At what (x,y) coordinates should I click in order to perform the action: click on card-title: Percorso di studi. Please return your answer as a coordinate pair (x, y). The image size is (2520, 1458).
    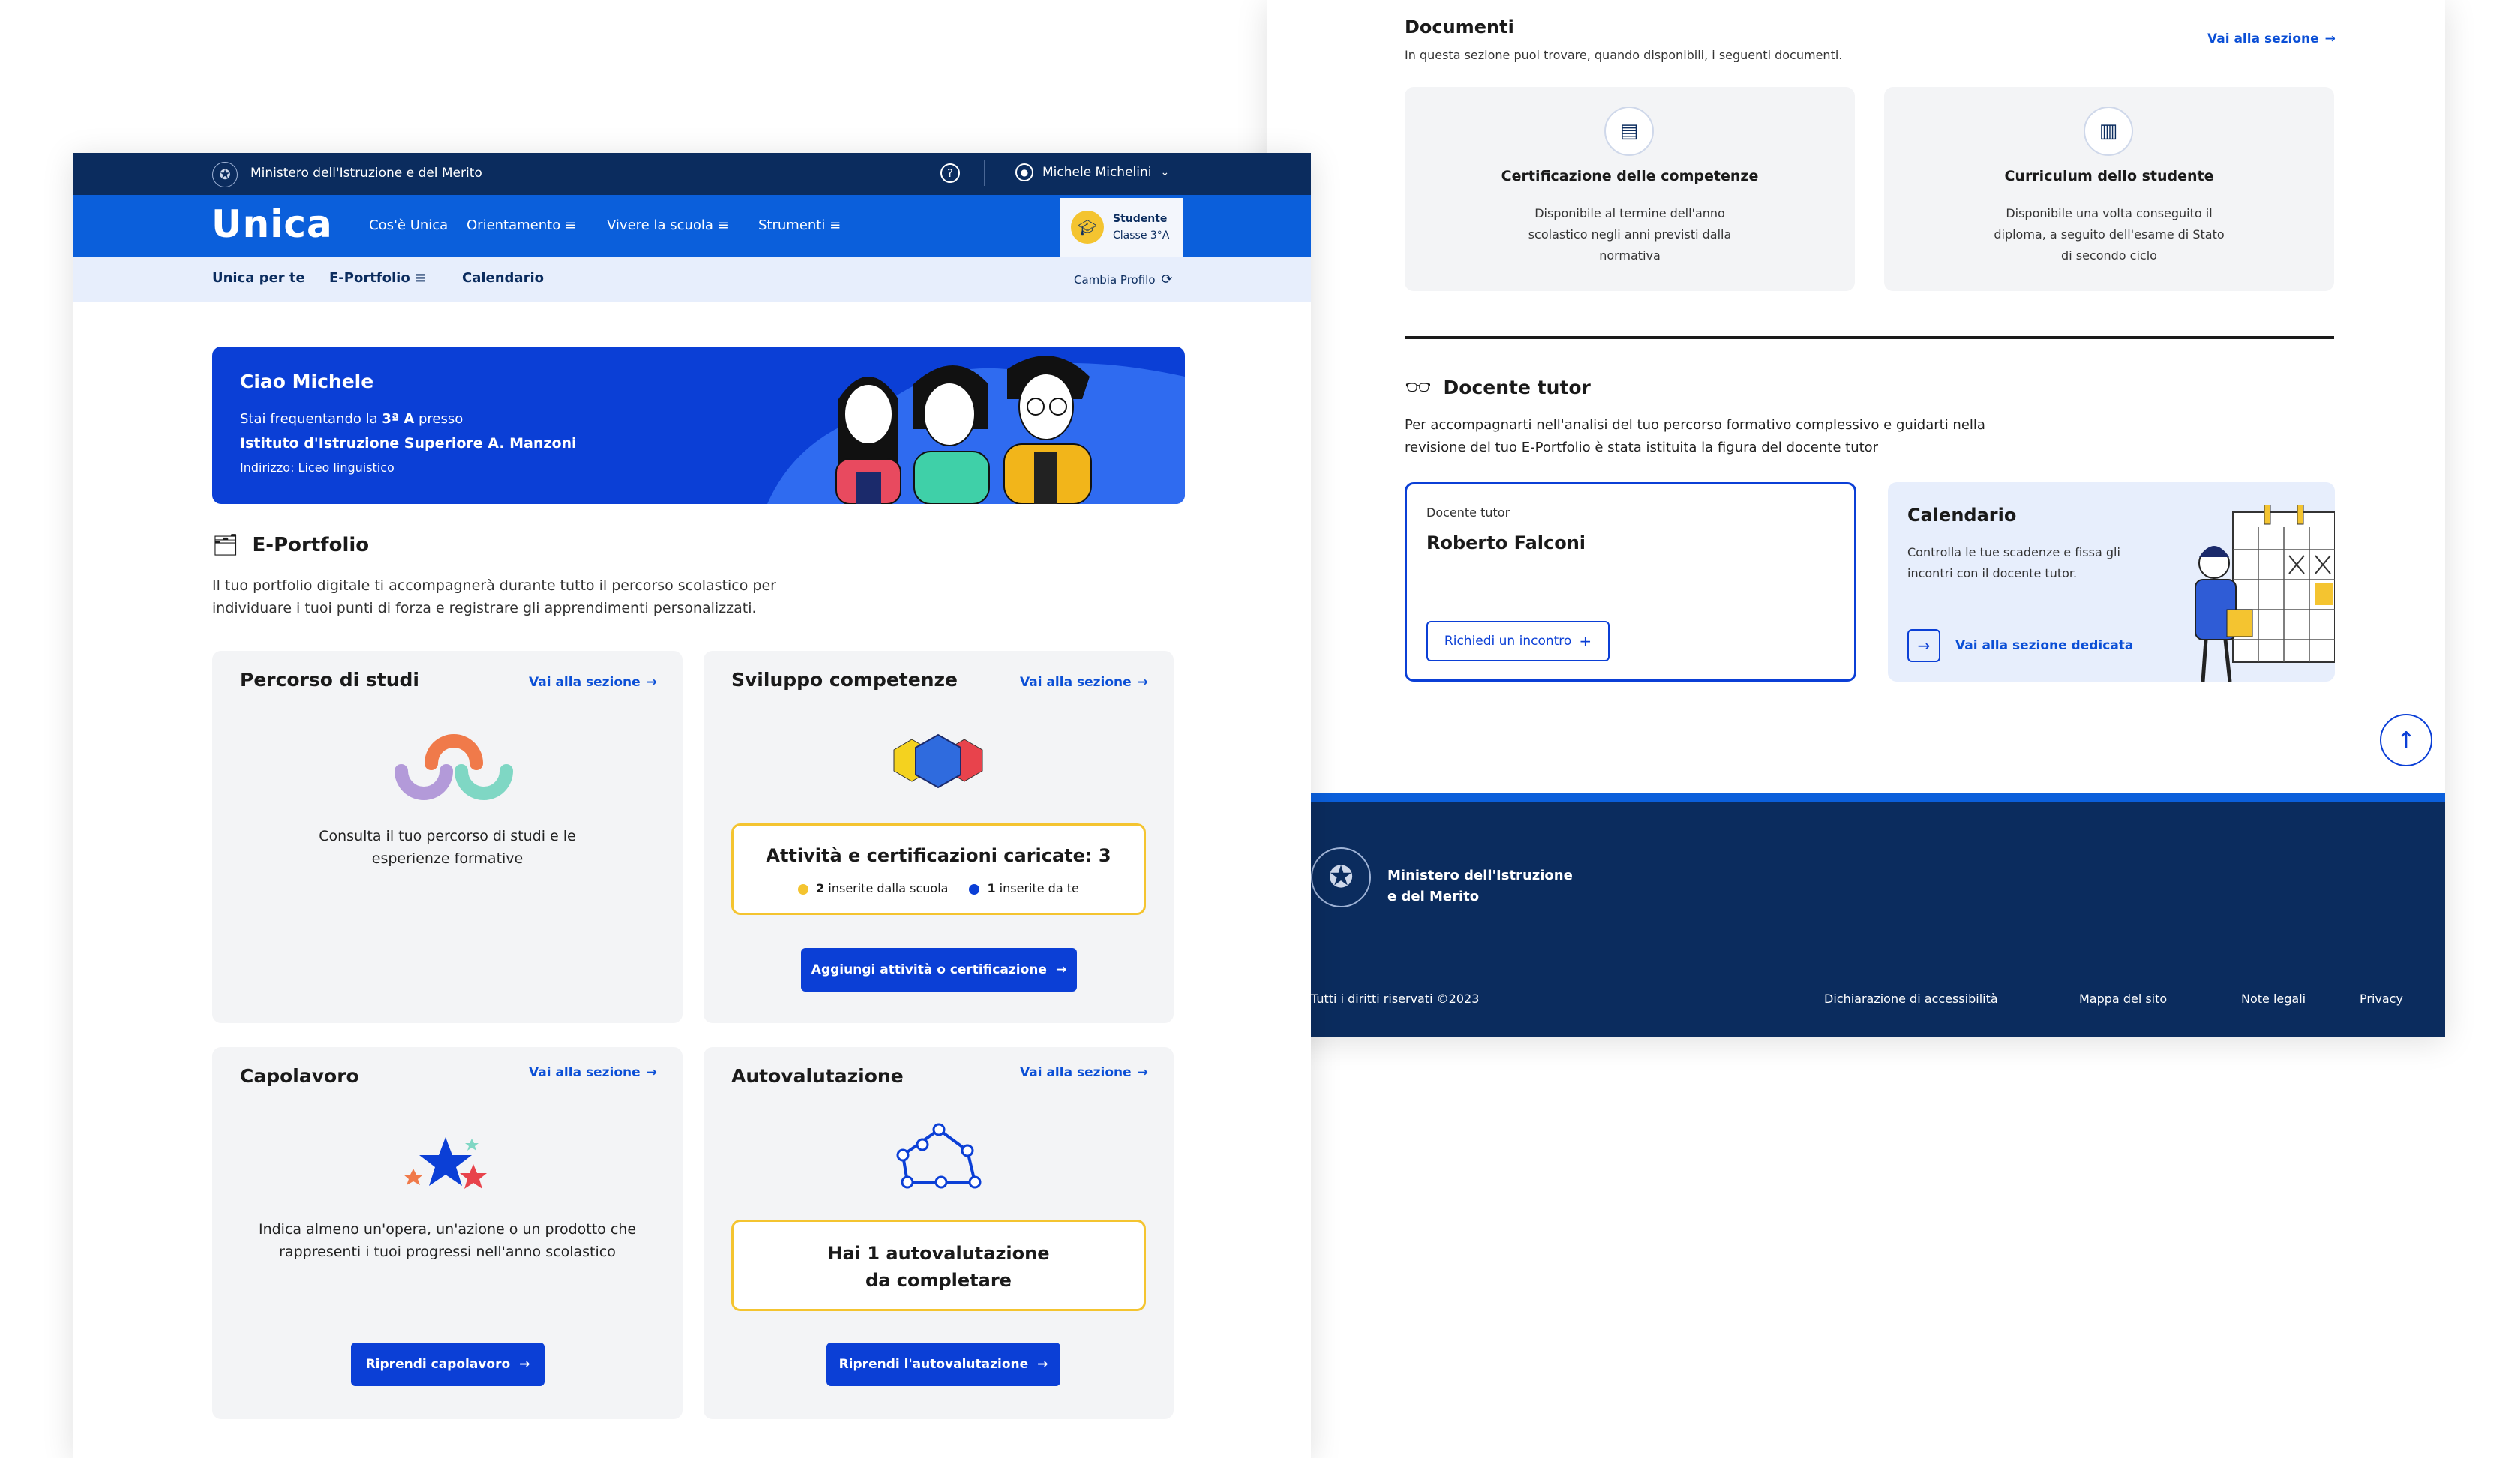
    Looking at the image, I should click on (329, 680).